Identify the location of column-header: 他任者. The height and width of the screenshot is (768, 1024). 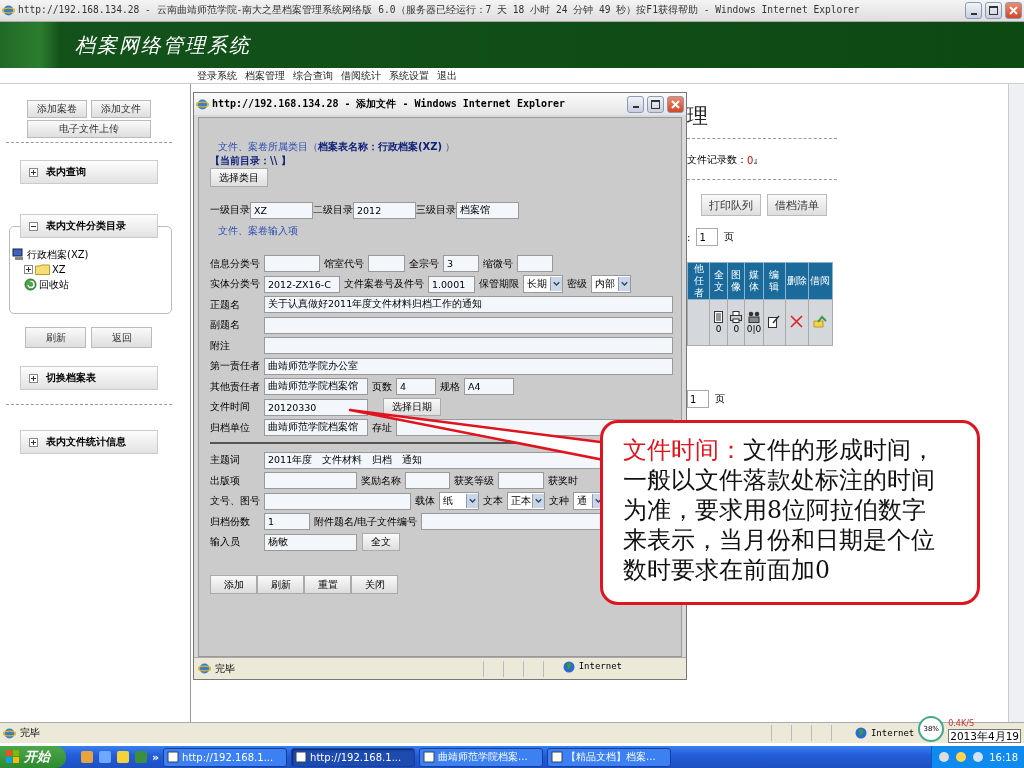
(698, 281).